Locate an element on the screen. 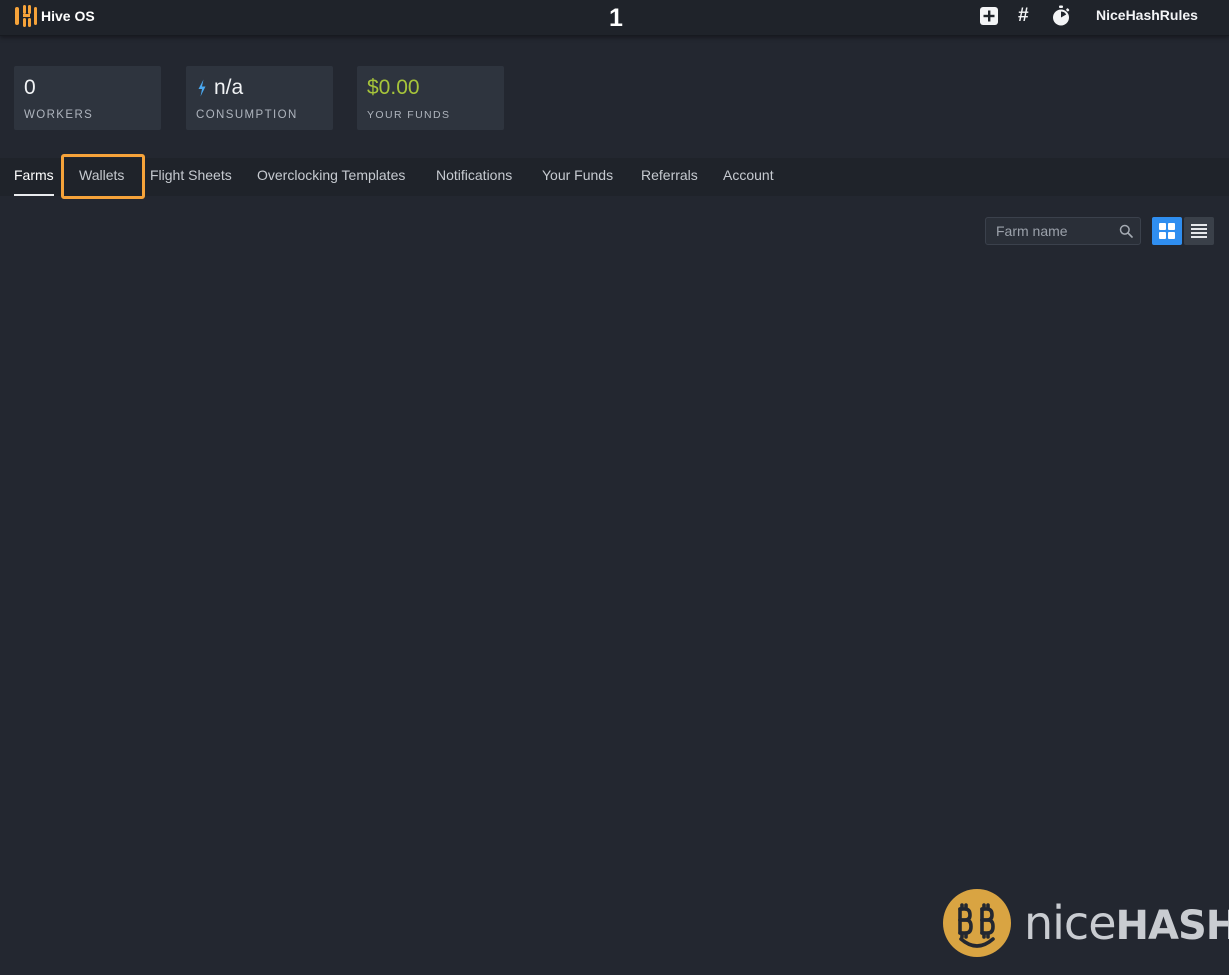 The image size is (1229, 975). plus-square-icon is located at coordinates (989, 16).